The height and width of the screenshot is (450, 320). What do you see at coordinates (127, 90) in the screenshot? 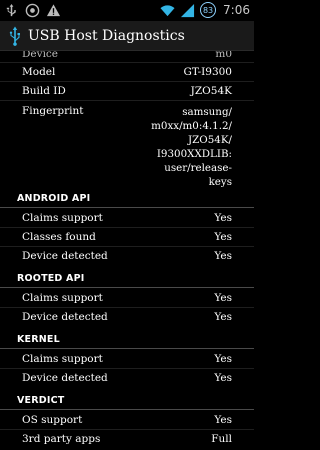
I see `list-item: Build ID JZO54K` at bounding box center [127, 90].